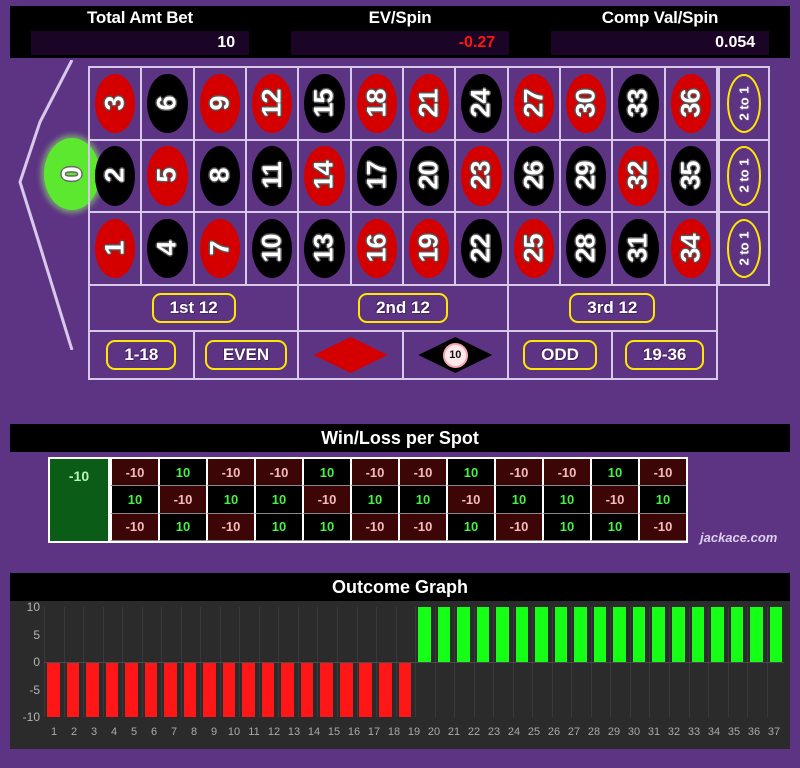  Describe the element at coordinates (168, 249) in the screenshot. I see `bet-spot-4: 4` at that location.